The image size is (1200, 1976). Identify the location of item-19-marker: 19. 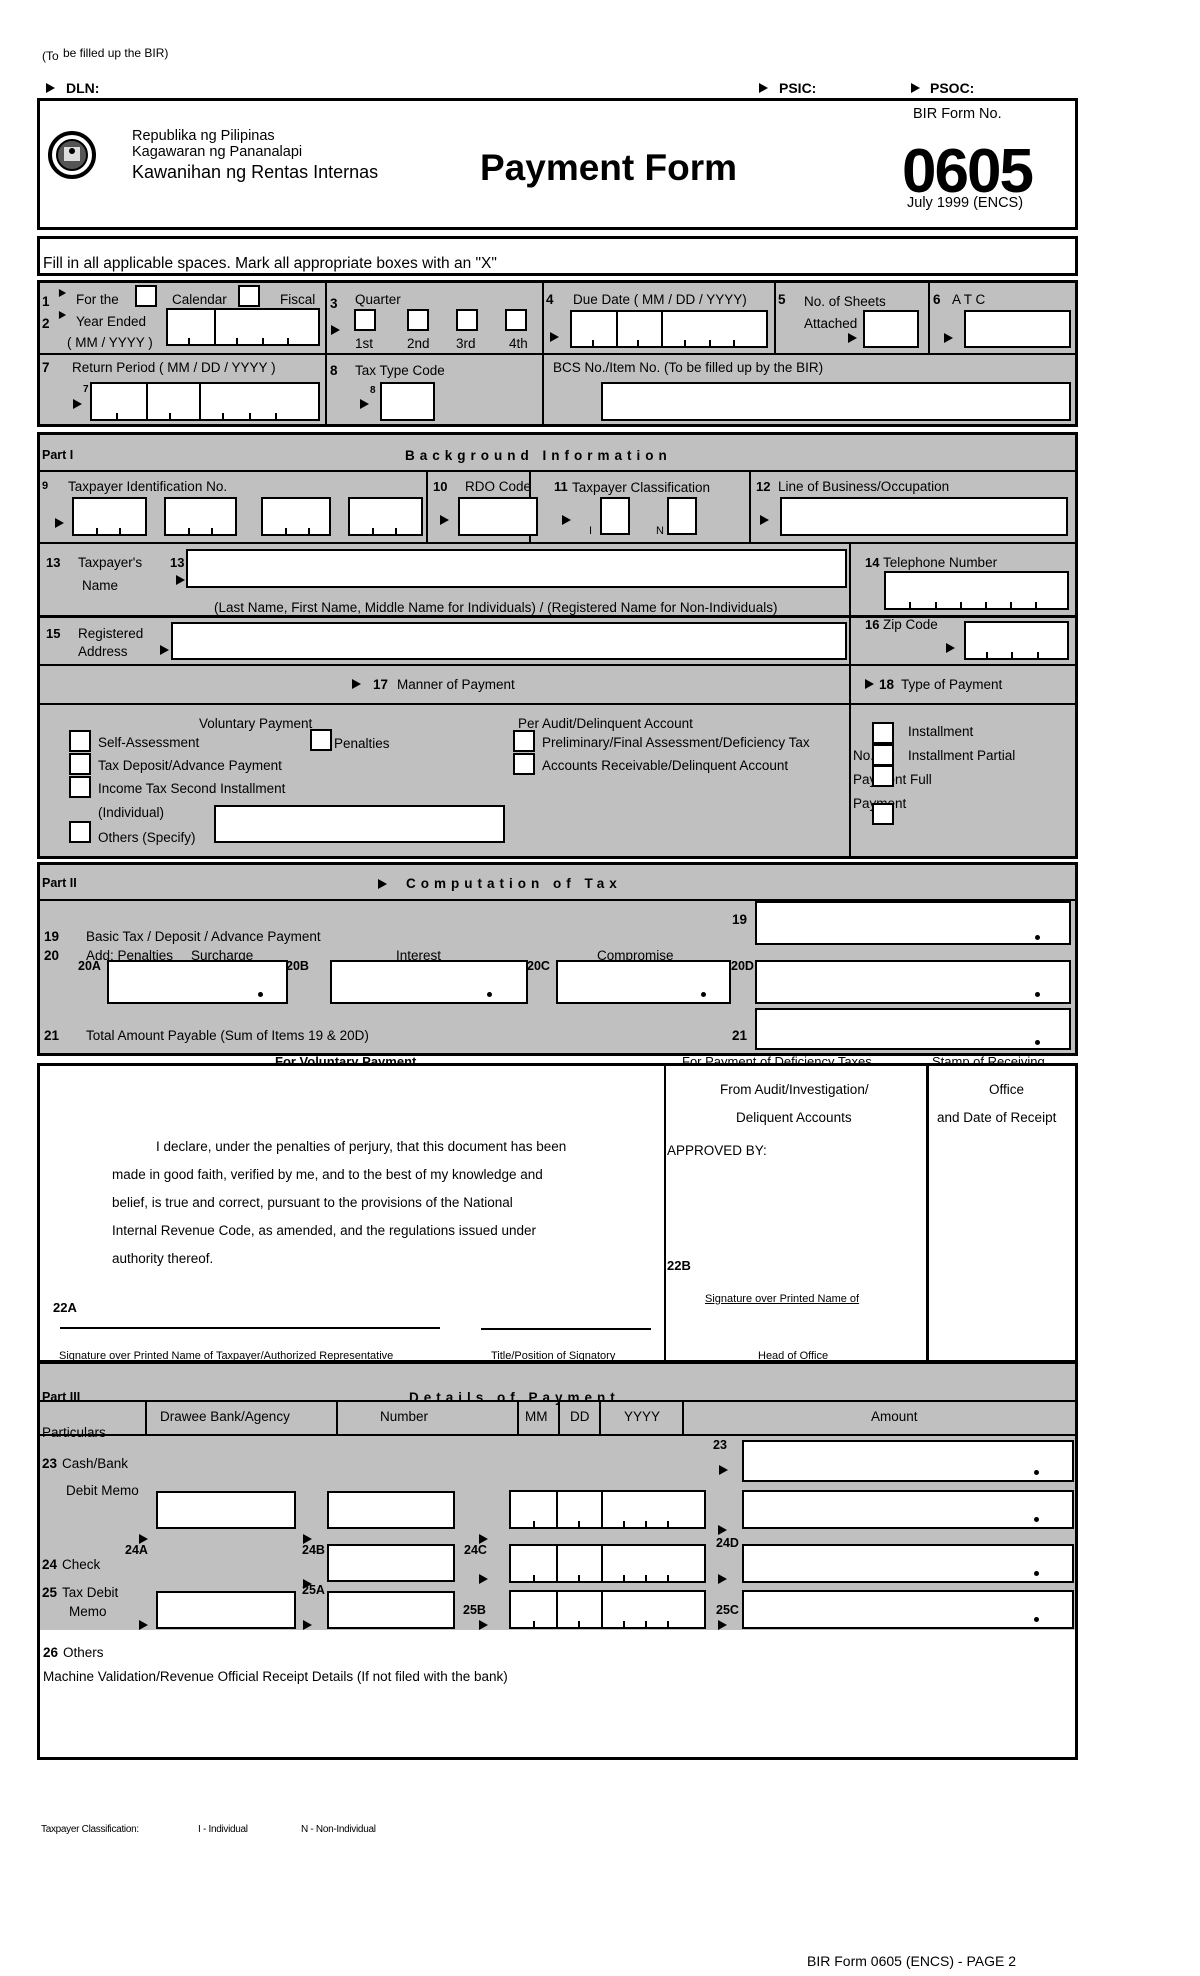
(740, 919).